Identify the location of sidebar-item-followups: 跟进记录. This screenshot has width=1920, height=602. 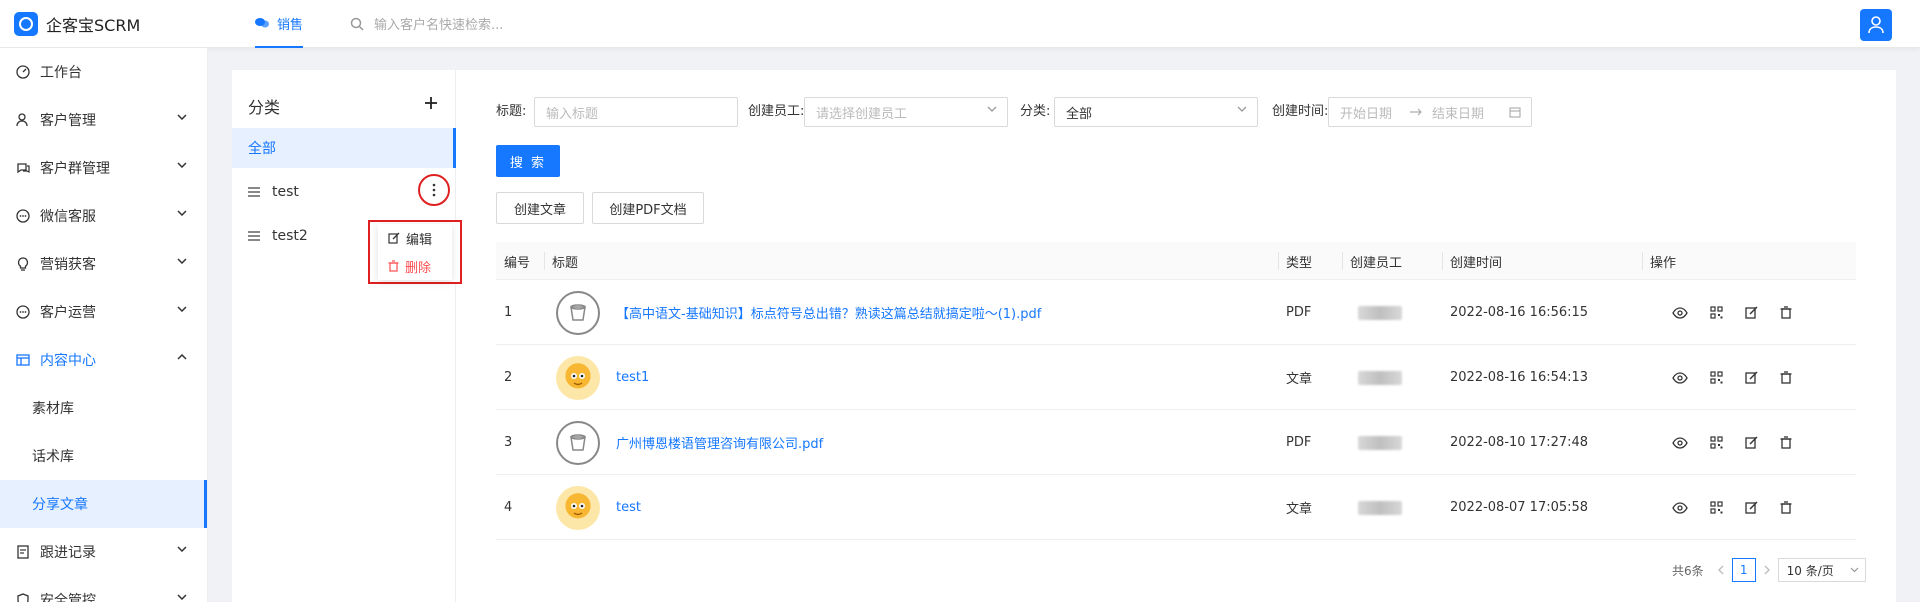
(103, 552).